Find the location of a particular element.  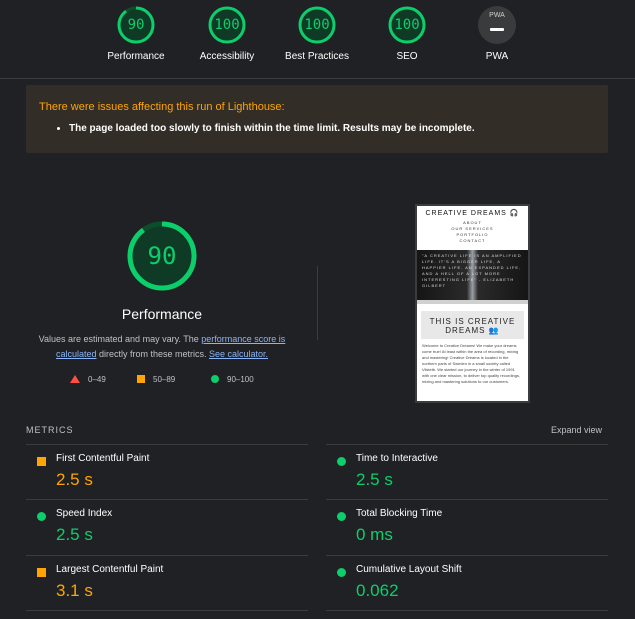

legend-fail-label: 0–49 is located at coordinates (97, 379).